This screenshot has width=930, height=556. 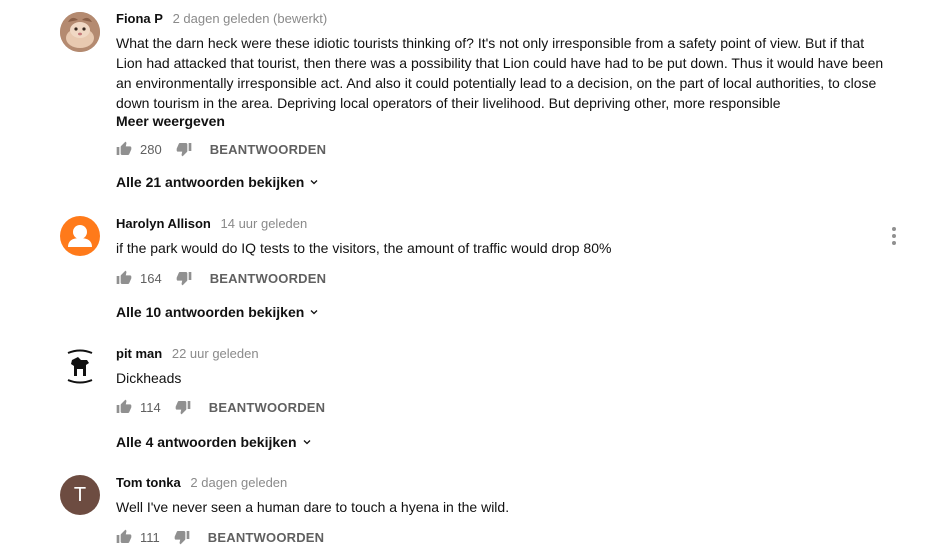 I want to click on comment-timestamp: 2 dagen geleden, so click(x=238, y=482).